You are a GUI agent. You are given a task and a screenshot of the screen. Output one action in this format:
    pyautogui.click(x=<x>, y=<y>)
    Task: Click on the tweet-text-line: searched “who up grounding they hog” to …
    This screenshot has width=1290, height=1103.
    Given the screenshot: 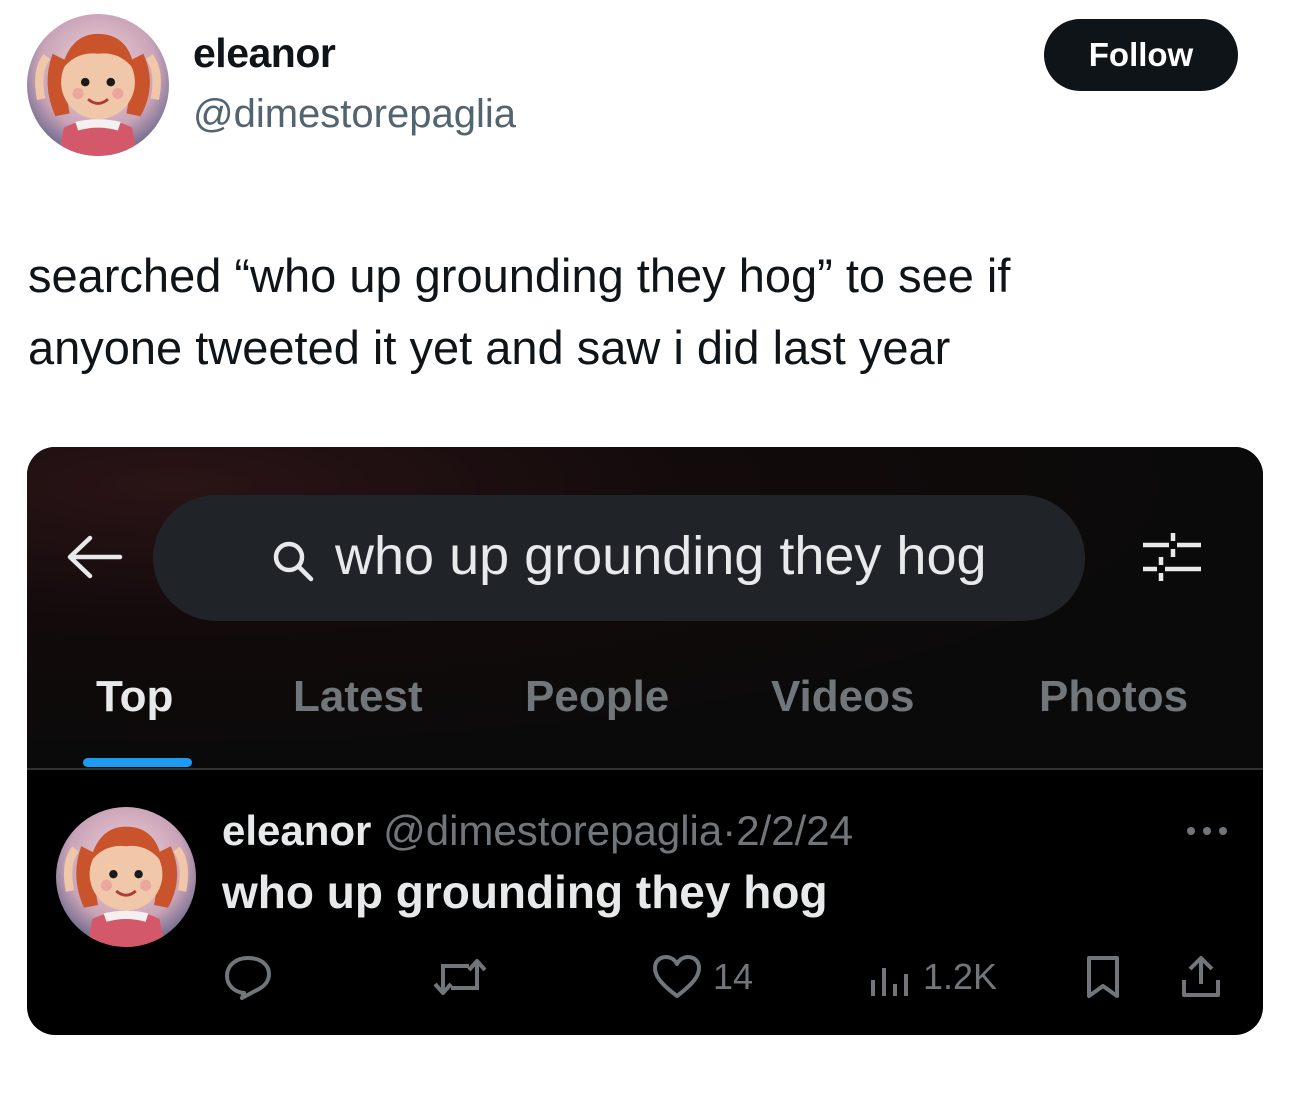 What is the action you would take?
    pyautogui.click(x=519, y=275)
    